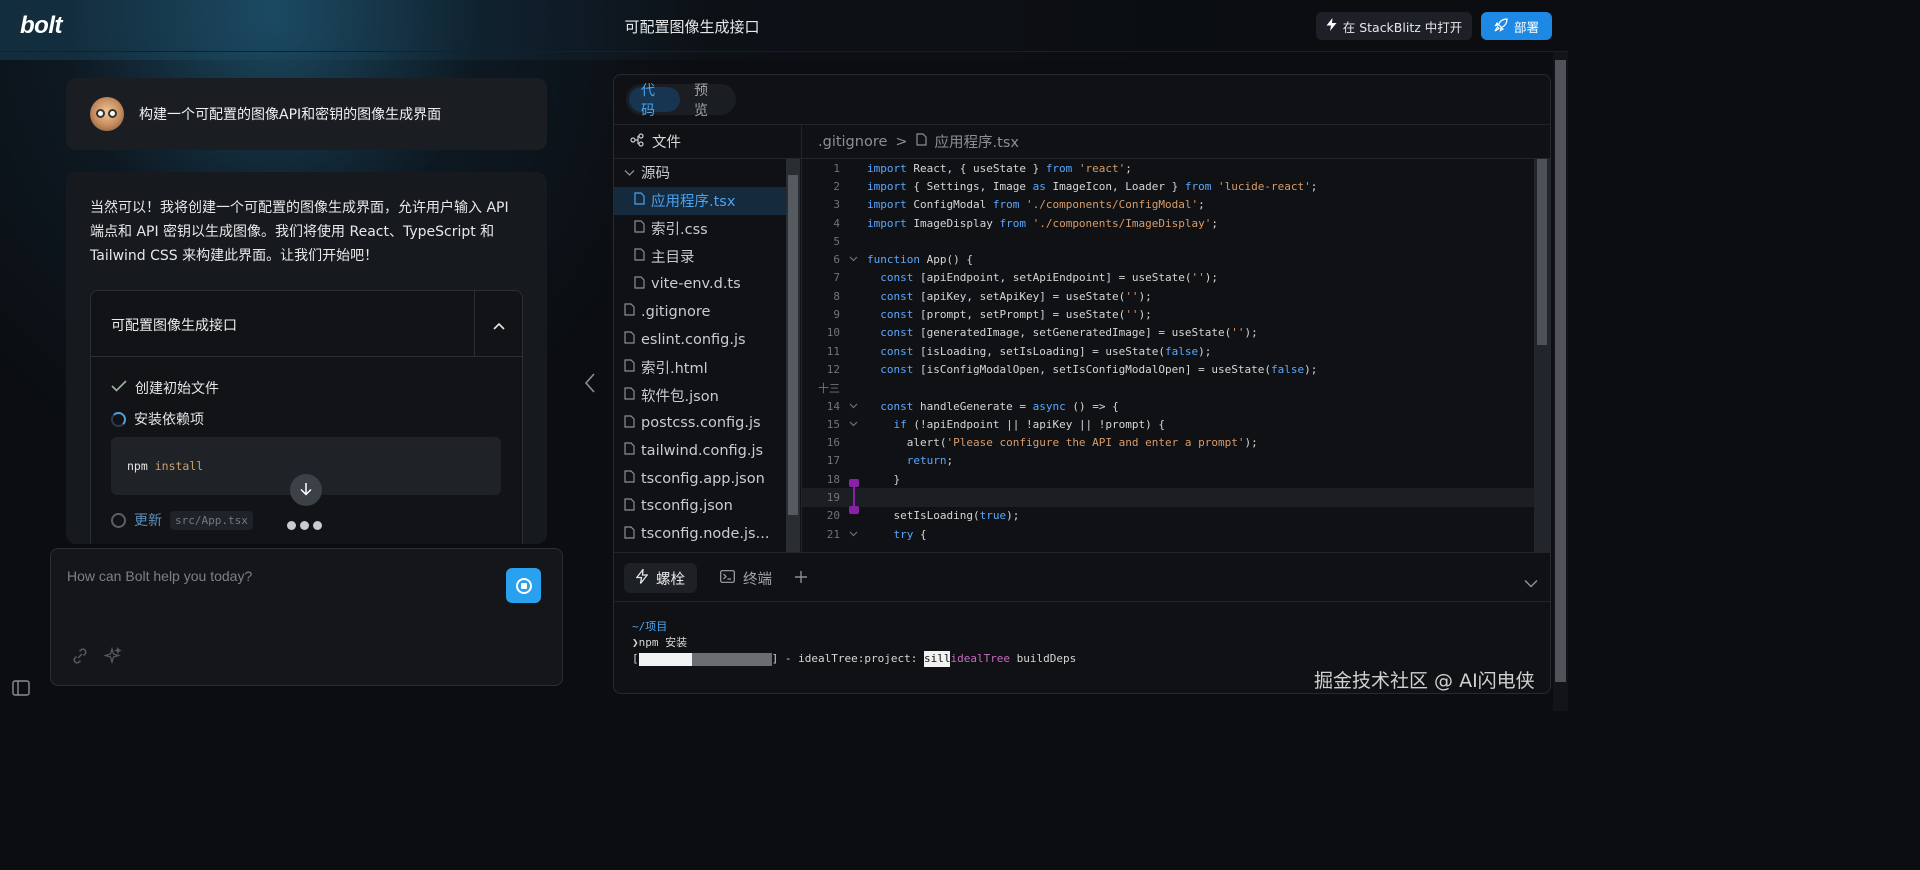  I want to click on tree-file: .gitignore, so click(700, 312).